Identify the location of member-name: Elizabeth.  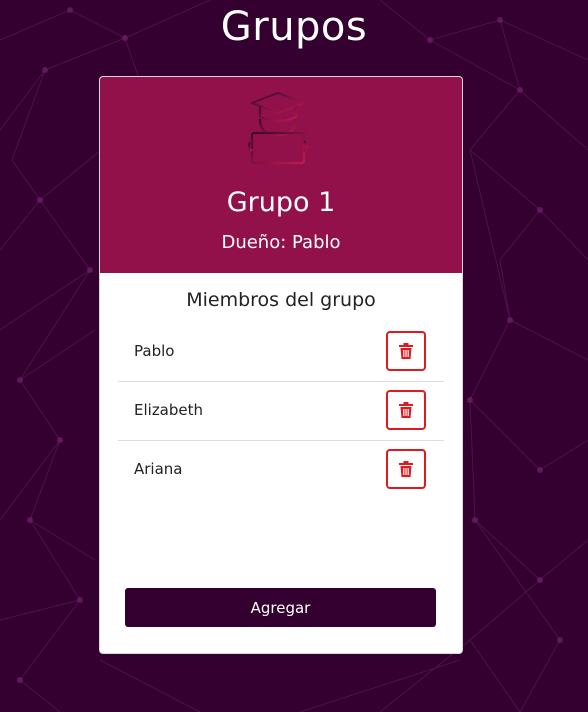
(169, 410).